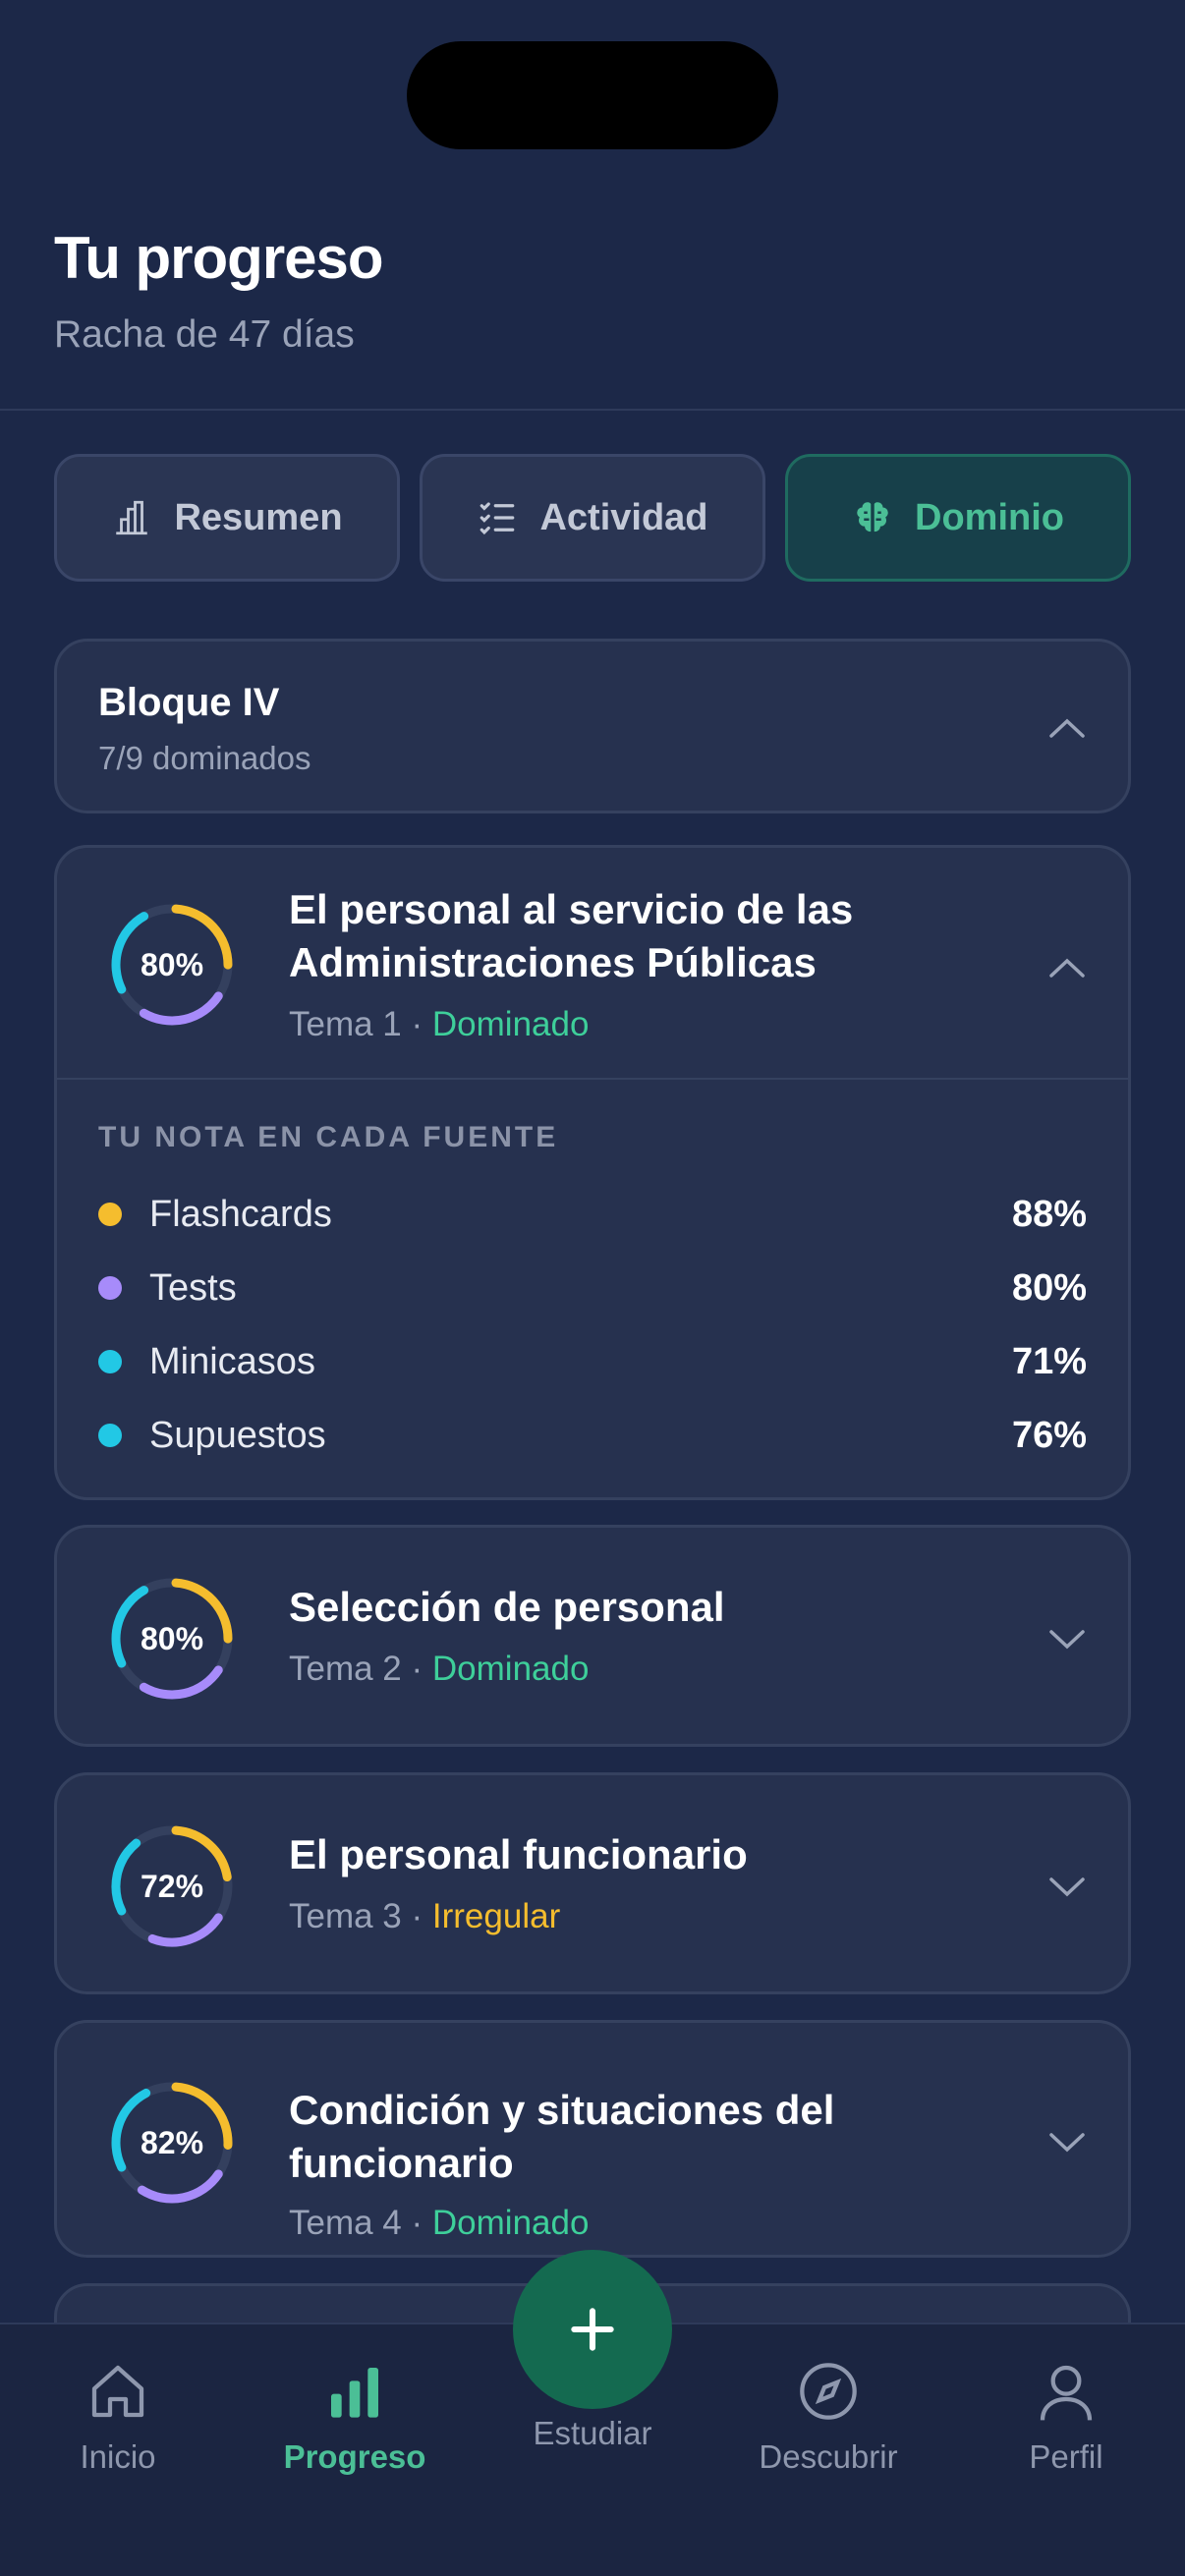  I want to click on header-divider, so click(592, 410).